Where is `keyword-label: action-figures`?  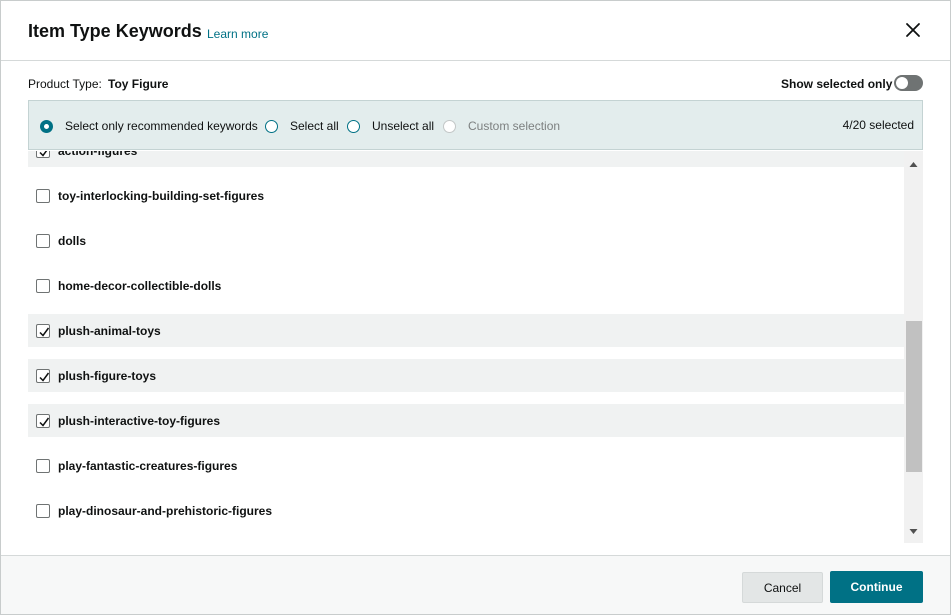
keyword-label: action-figures is located at coordinates (97, 154).